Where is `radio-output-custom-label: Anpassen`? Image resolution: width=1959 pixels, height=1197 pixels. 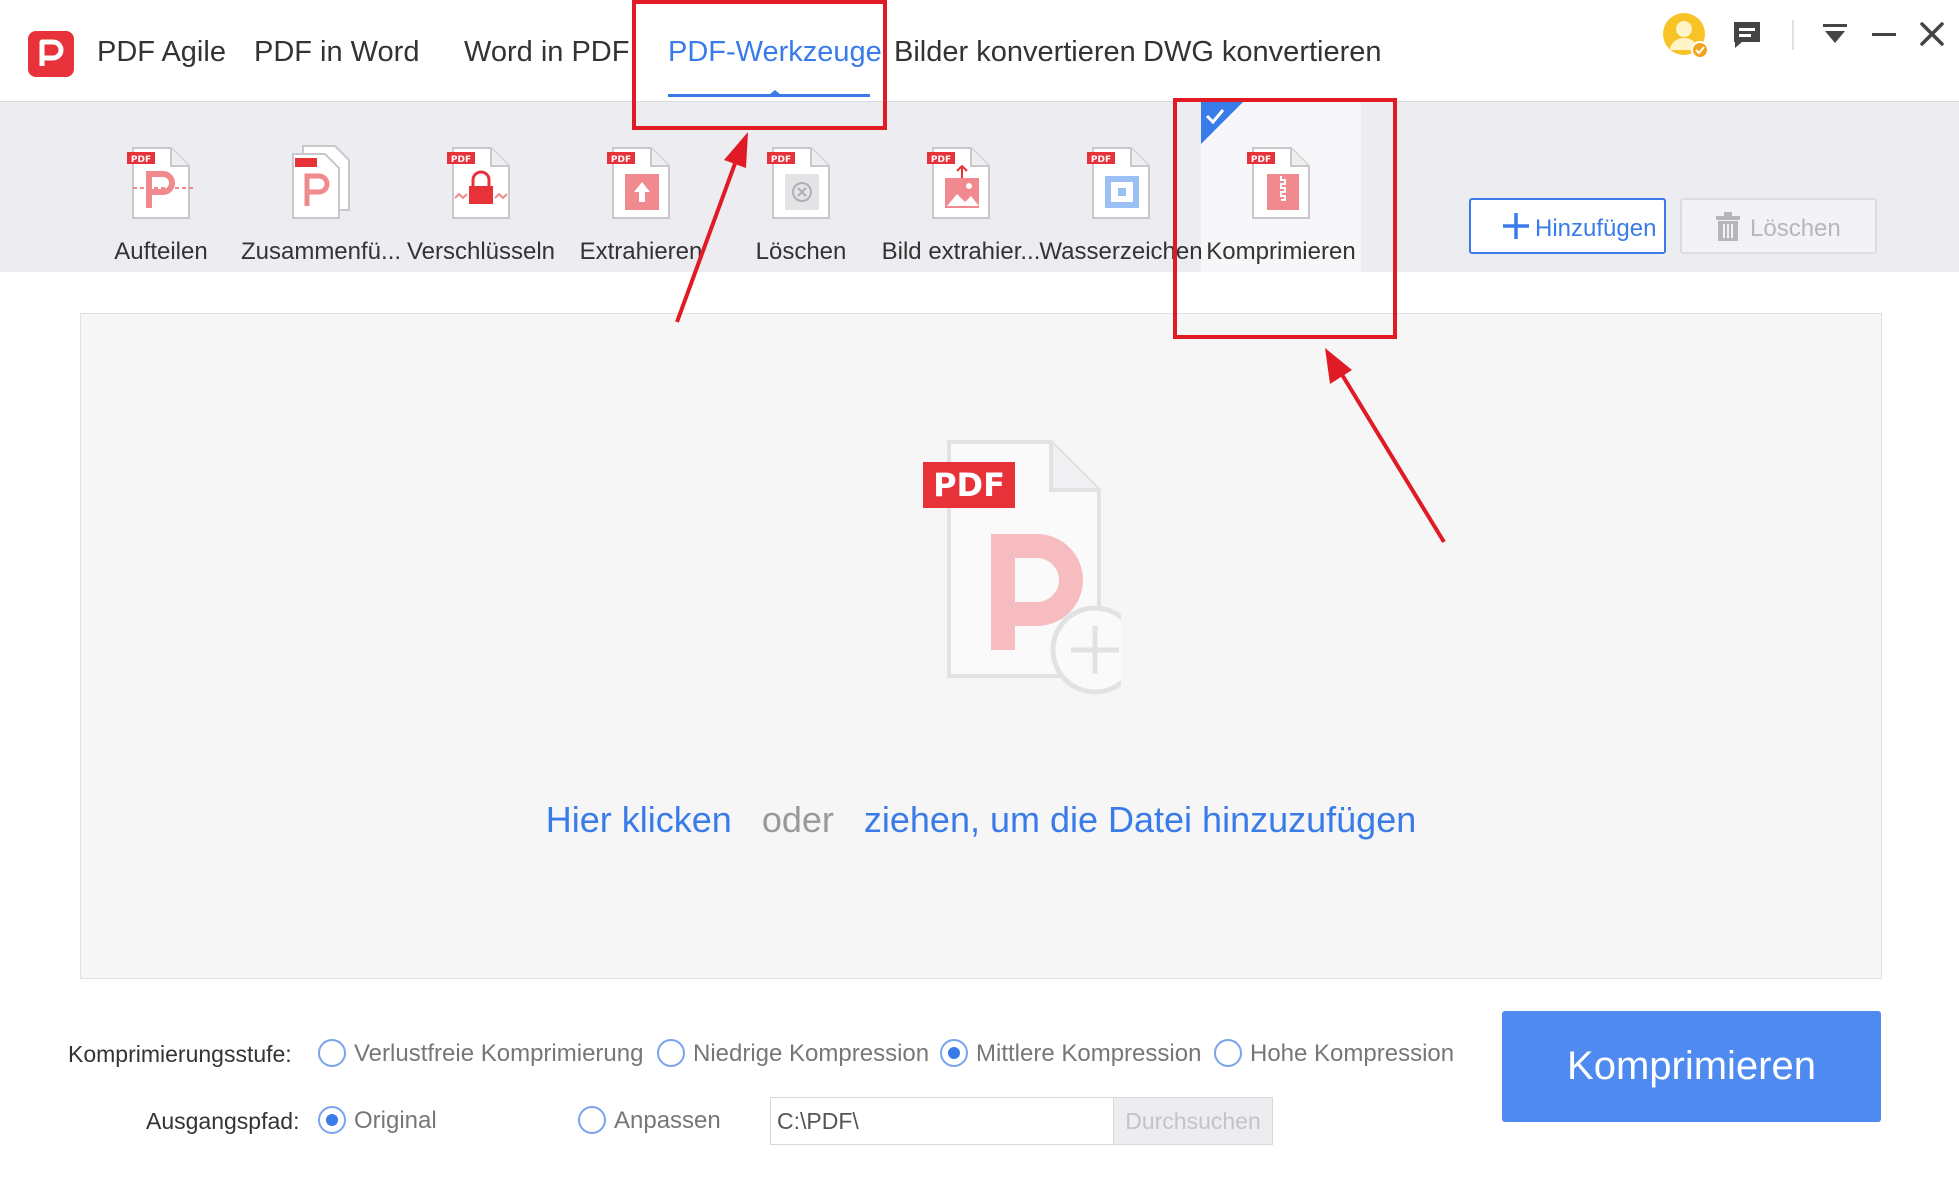 radio-output-custom-label: Anpassen is located at coordinates (667, 1121).